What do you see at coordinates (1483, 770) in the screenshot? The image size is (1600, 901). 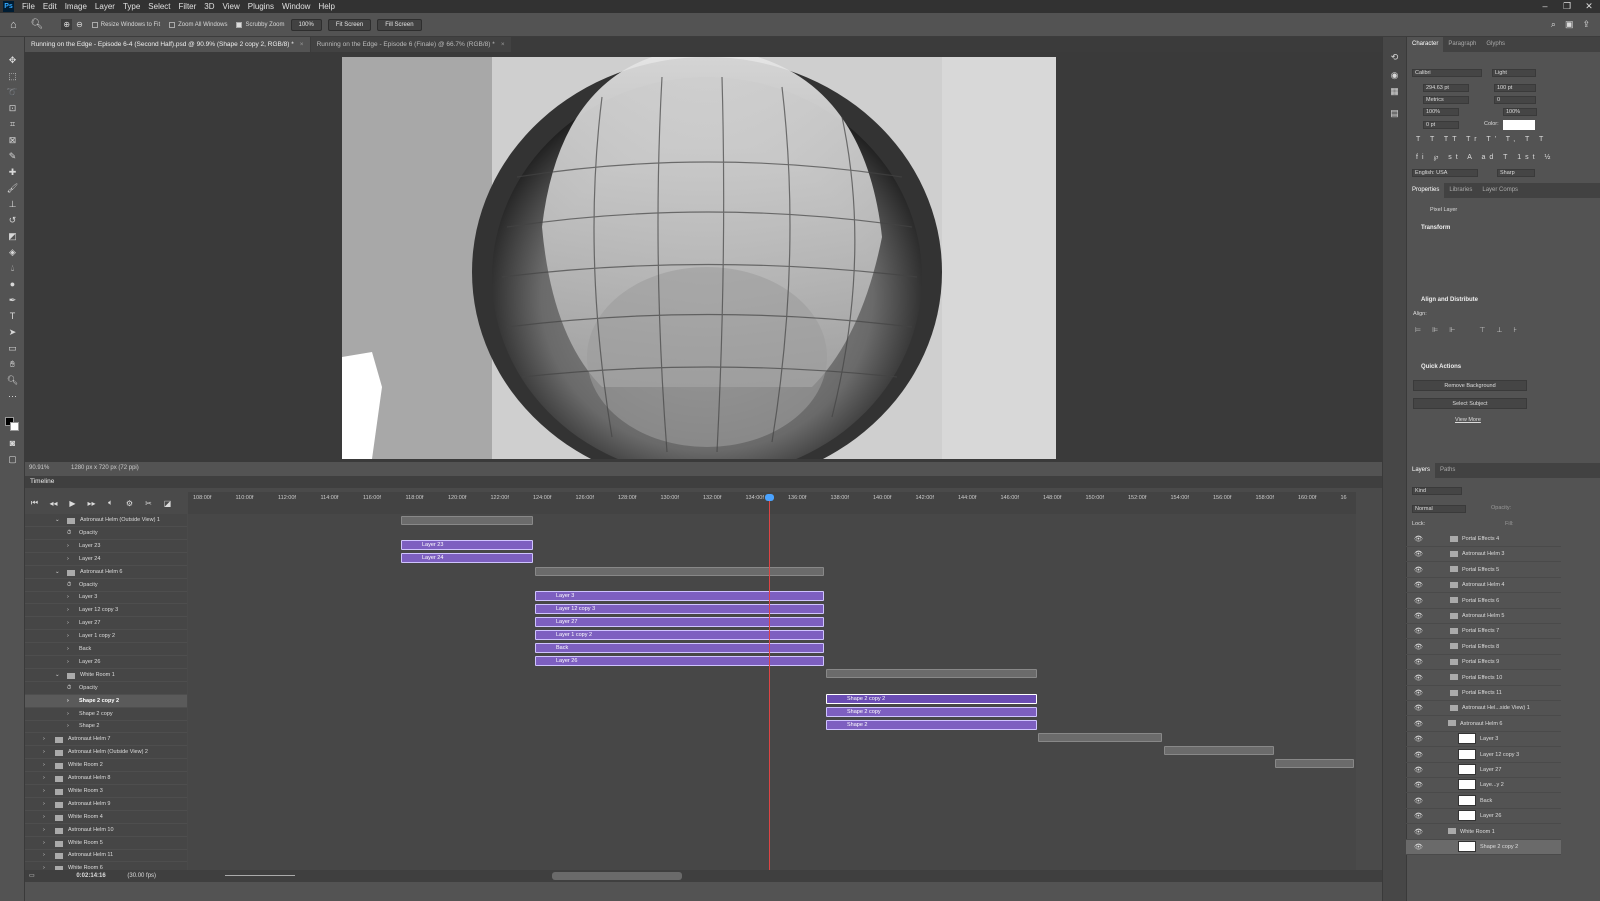 I see `layer-row: 👁︎ Layer 27` at bounding box center [1483, 770].